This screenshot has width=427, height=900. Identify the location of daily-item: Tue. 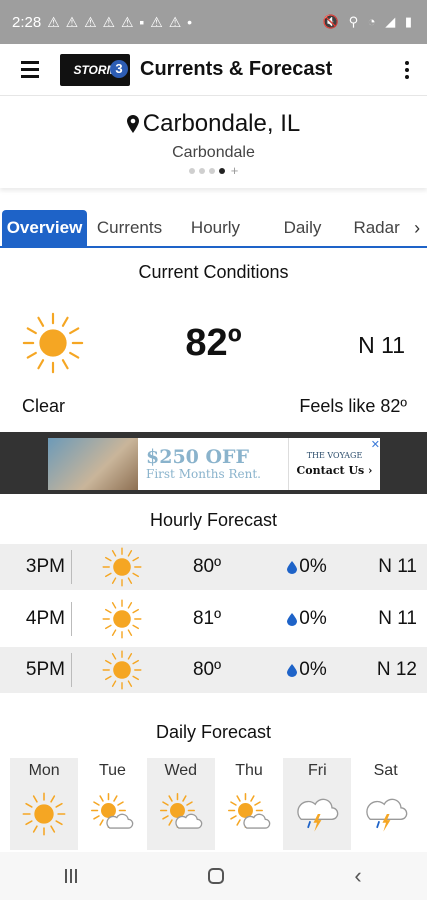
(112, 804).